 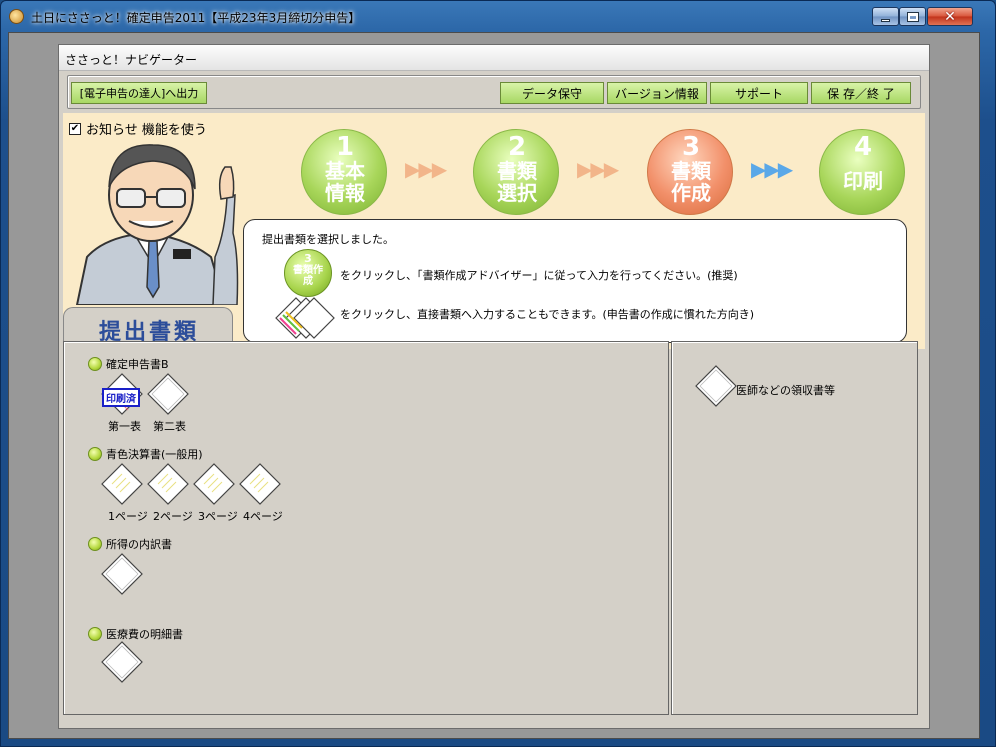 I want to click on close-icon: ✕, so click(x=950, y=16).